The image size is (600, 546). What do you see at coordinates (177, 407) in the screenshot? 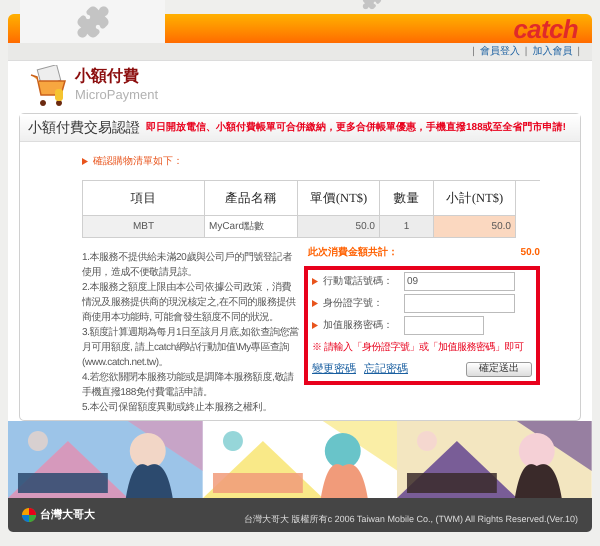
I see `note-text: 5.本公司保留額度異動或終止本服務之權利。` at bounding box center [177, 407].